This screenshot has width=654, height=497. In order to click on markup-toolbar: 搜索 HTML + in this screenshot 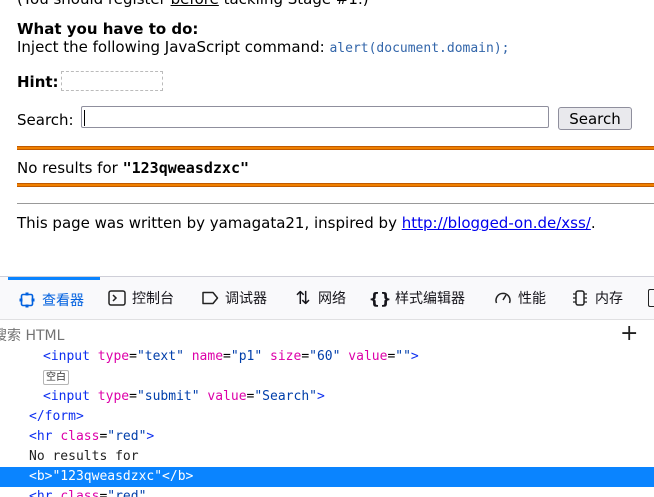, I will do `click(327, 334)`.